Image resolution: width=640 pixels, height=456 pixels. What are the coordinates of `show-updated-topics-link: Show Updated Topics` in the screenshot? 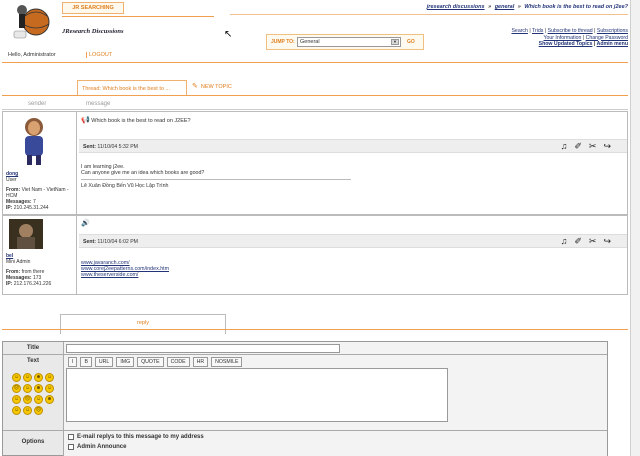 It's located at (566, 44).